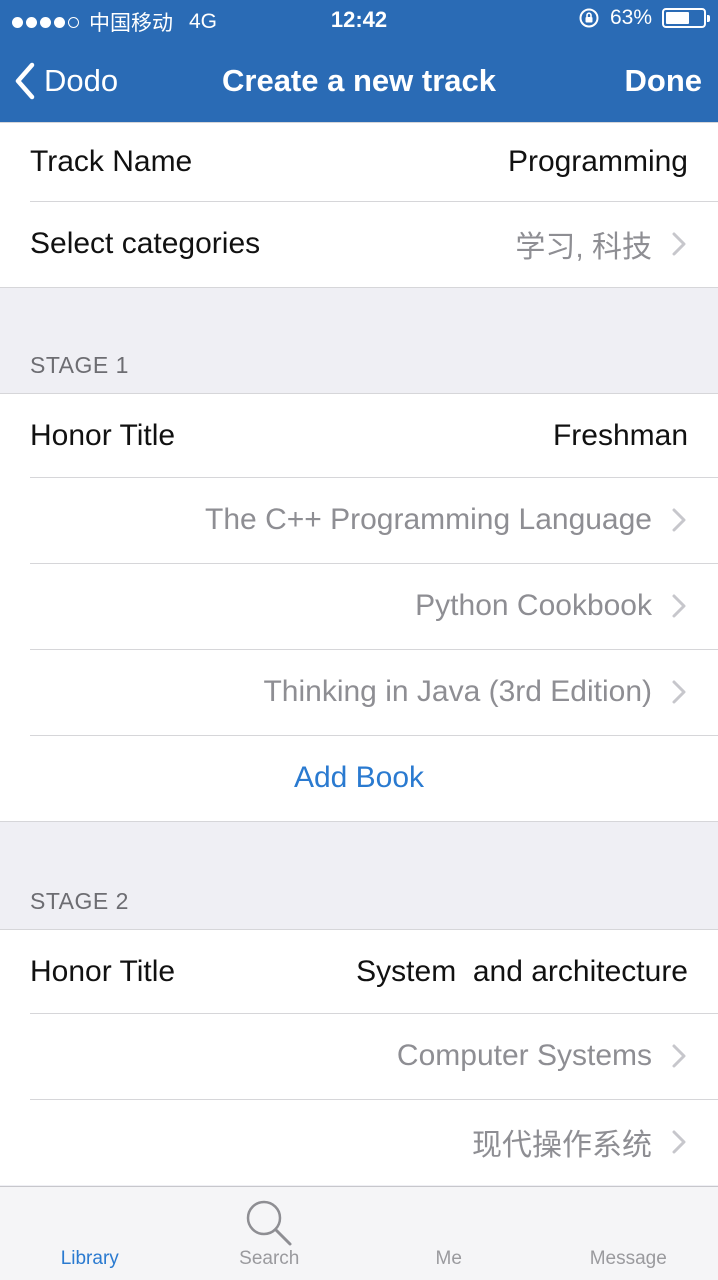 The width and height of the screenshot is (718, 1280). I want to click on stage-2-header: STAGE 2, so click(79, 901).